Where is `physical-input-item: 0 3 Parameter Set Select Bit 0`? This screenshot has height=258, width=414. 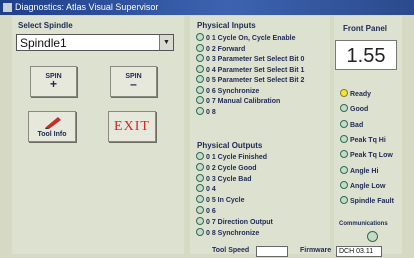 physical-input-item: 0 3 Parameter Set Select Bit 0 is located at coordinates (250, 58).